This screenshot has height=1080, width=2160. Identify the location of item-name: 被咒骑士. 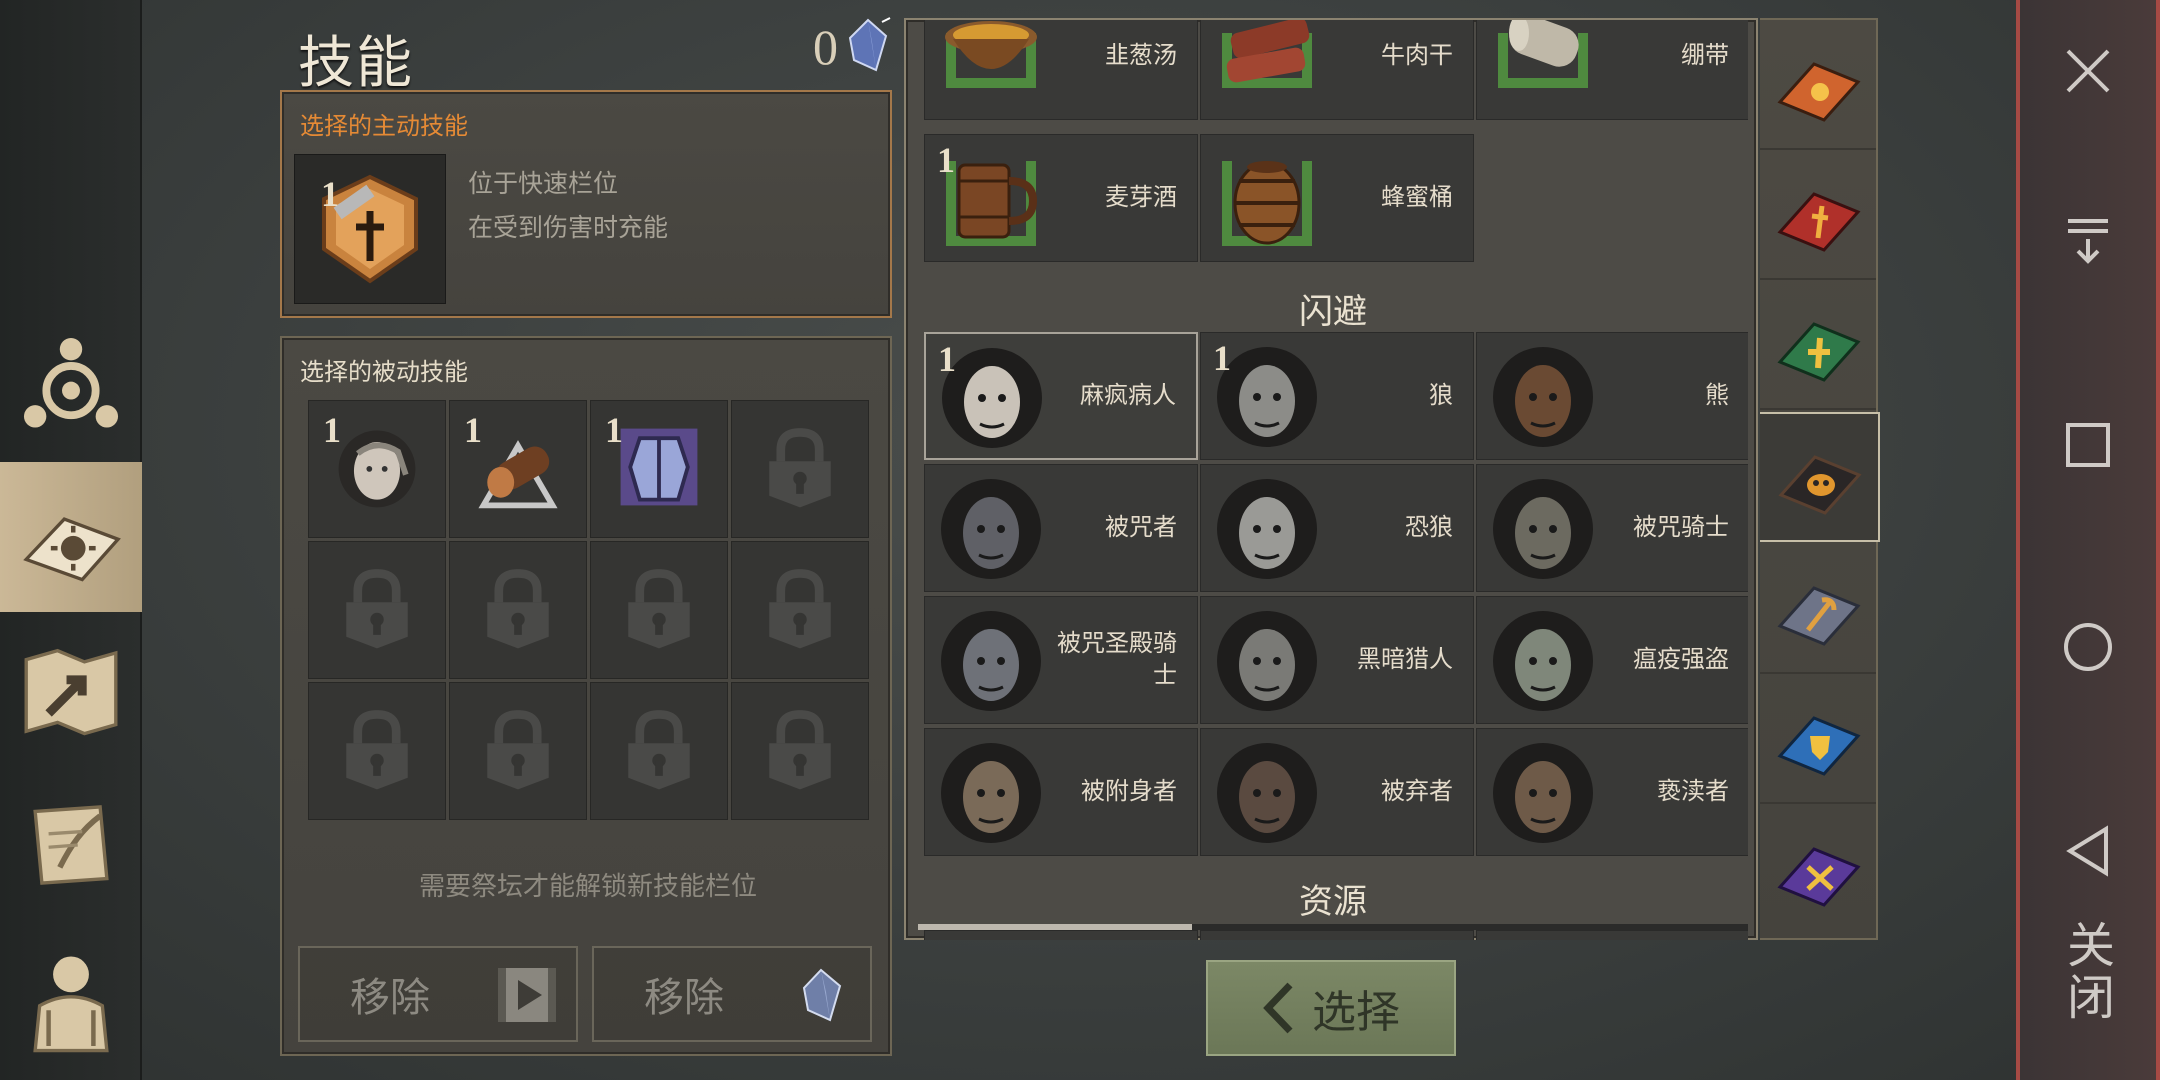
(1681, 527).